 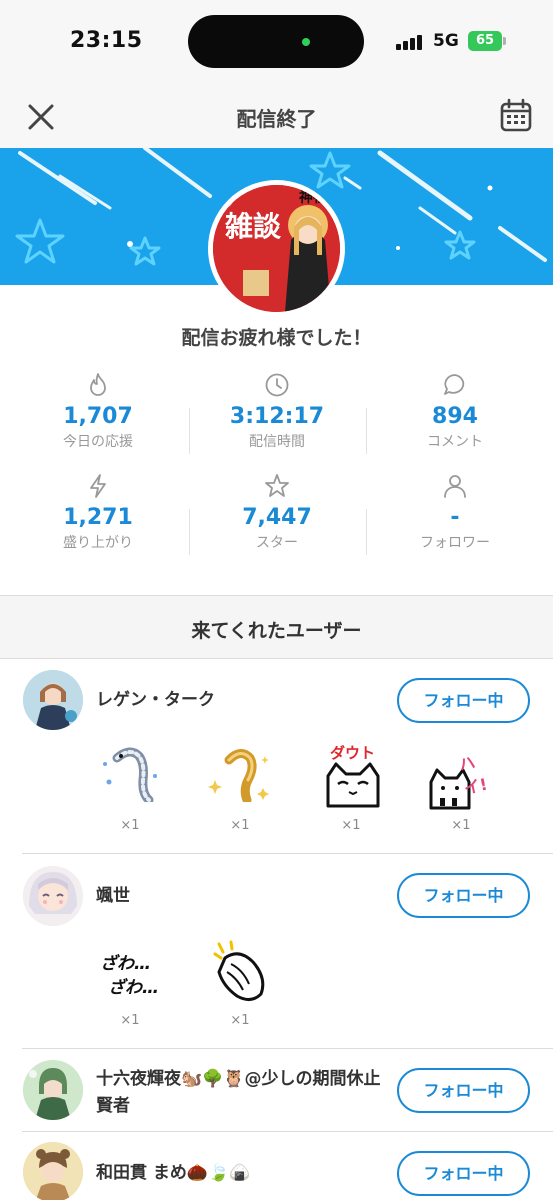 I want to click on clock-icon, so click(x=277, y=385).